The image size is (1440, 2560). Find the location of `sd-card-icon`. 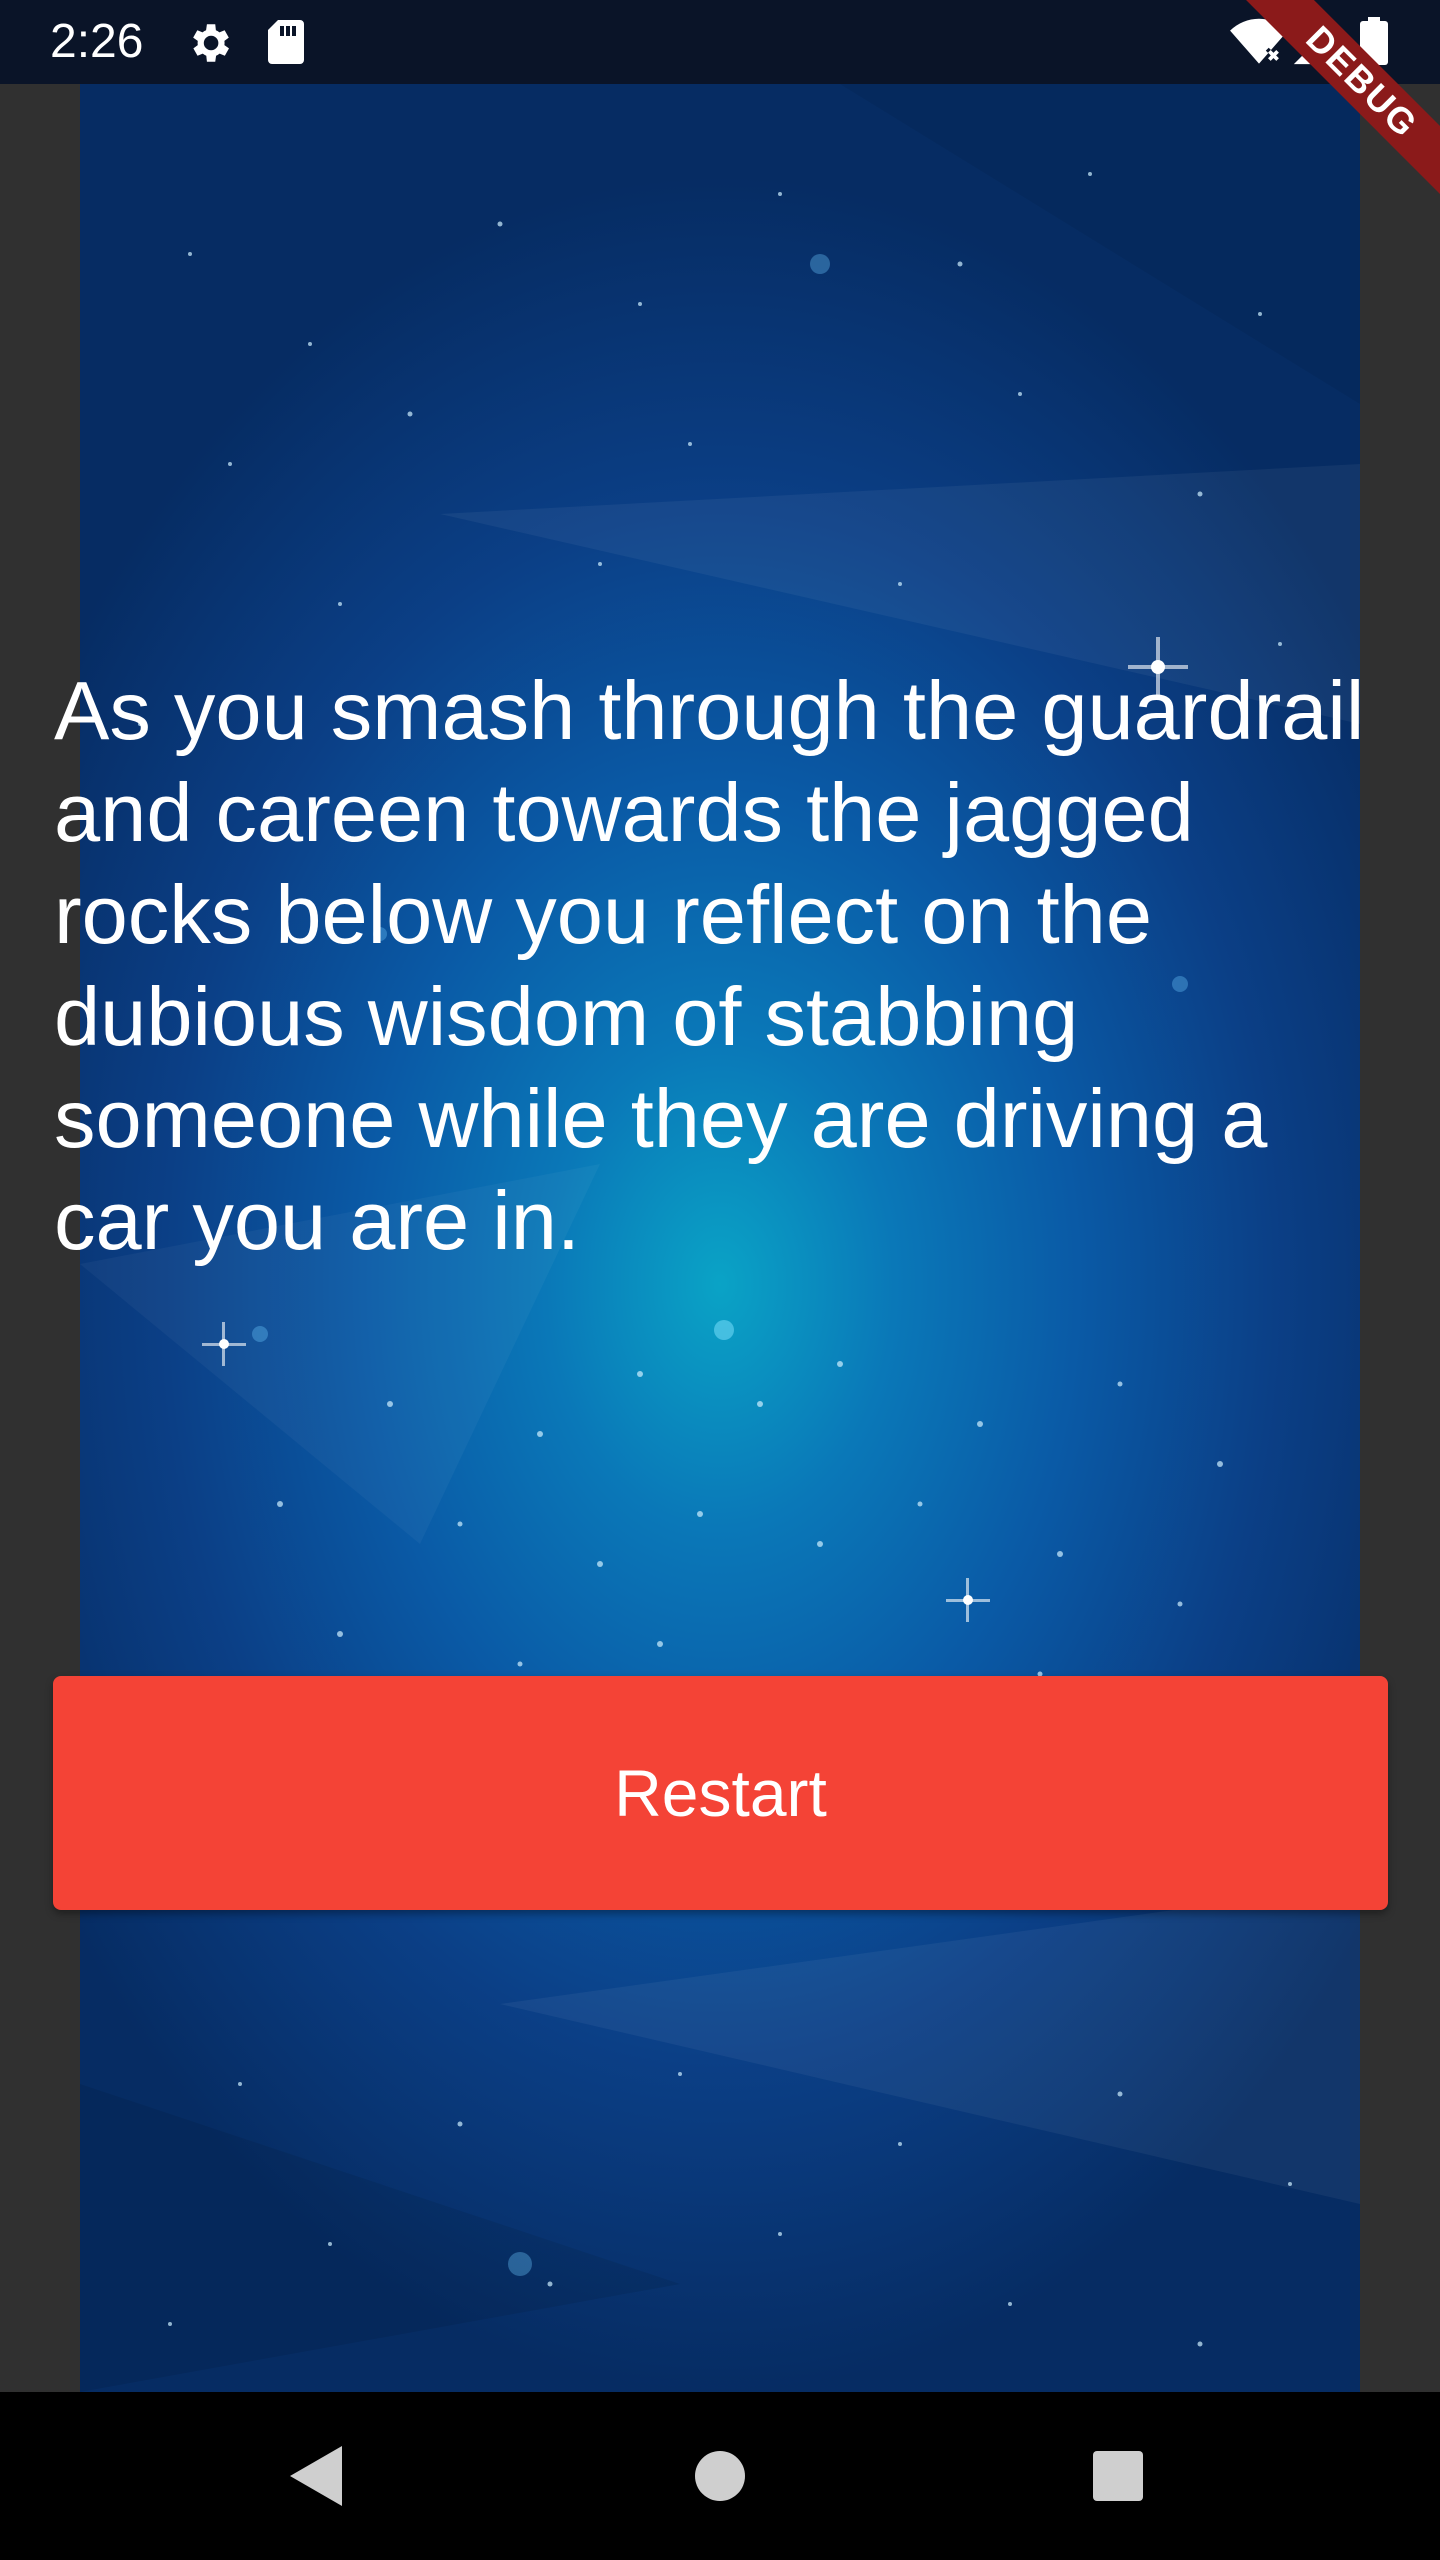

sd-card-icon is located at coordinates (286, 42).